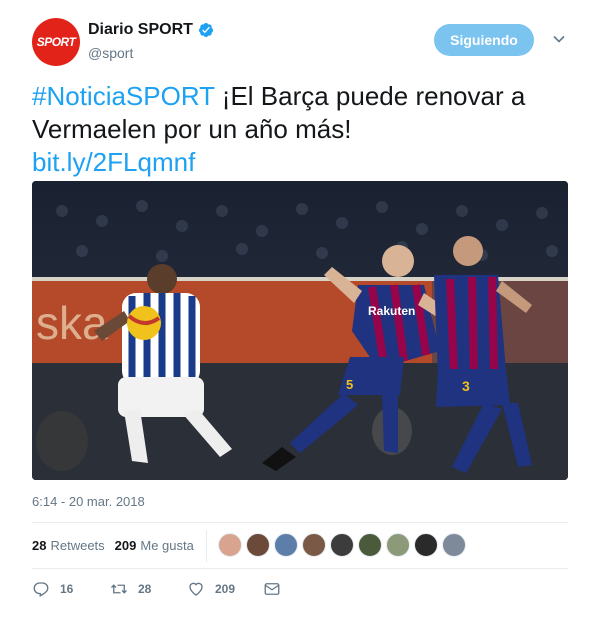 The height and width of the screenshot is (623, 600). What do you see at coordinates (119, 589) in the screenshot?
I see `retweet-icon` at bounding box center [119, 589].